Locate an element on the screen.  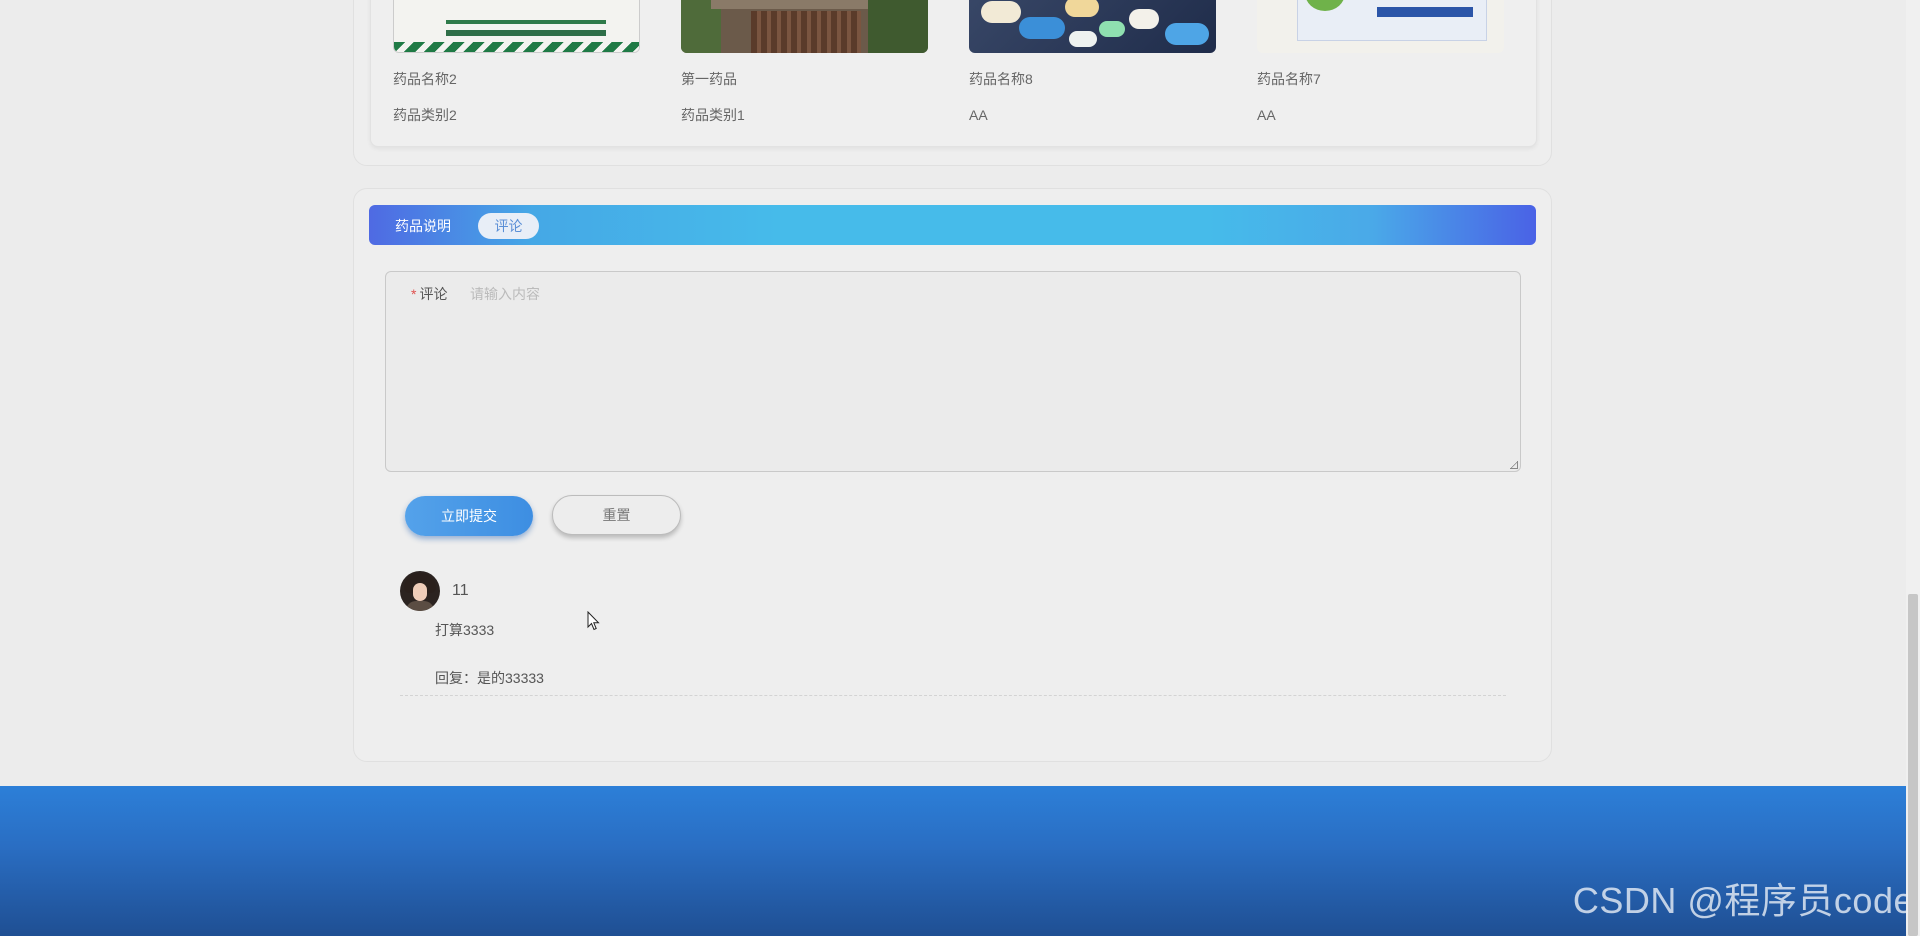
comment-divider is located at coordinates (953, 695).